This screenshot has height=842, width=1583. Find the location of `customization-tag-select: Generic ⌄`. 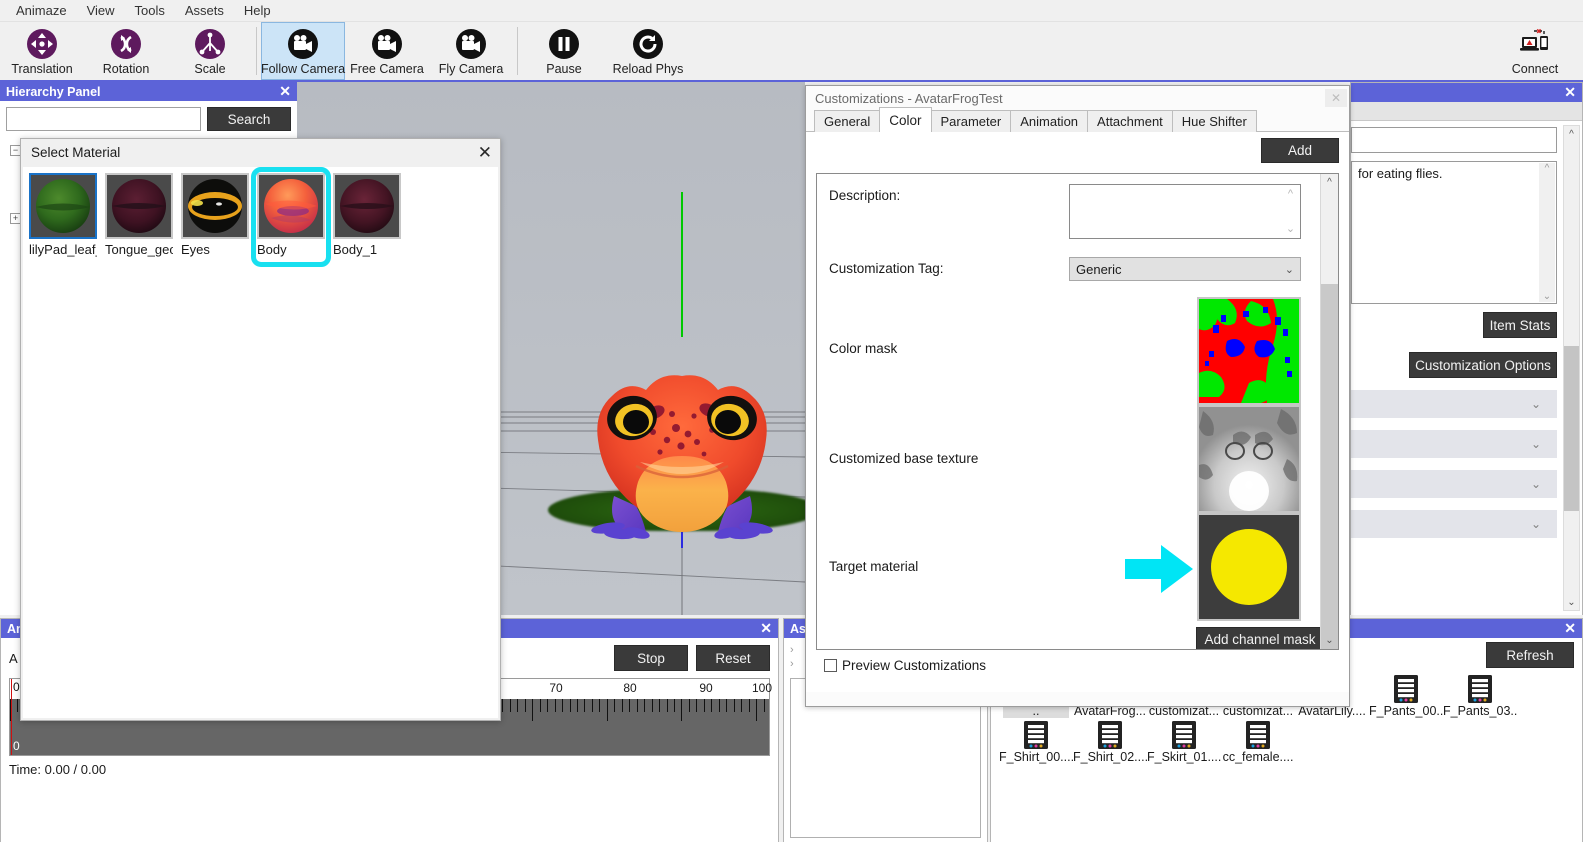

customization-tag-select: Generic ⌄ is located at coordinates (1185, 269).